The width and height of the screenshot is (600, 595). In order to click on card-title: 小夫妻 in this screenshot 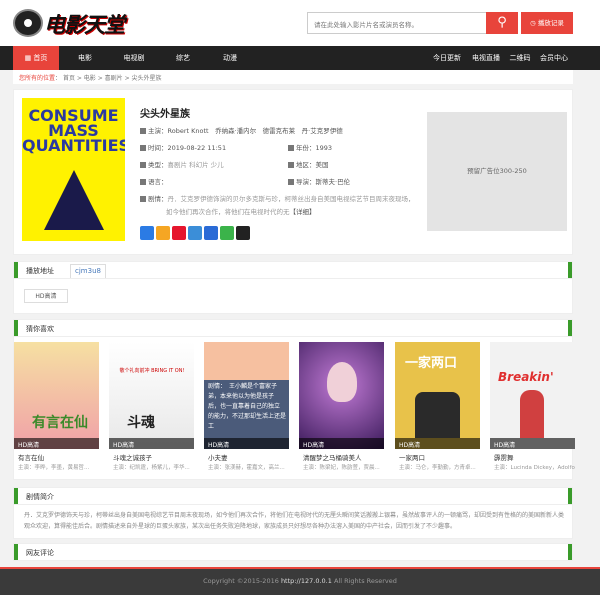, I will do `click(218, 457)`.